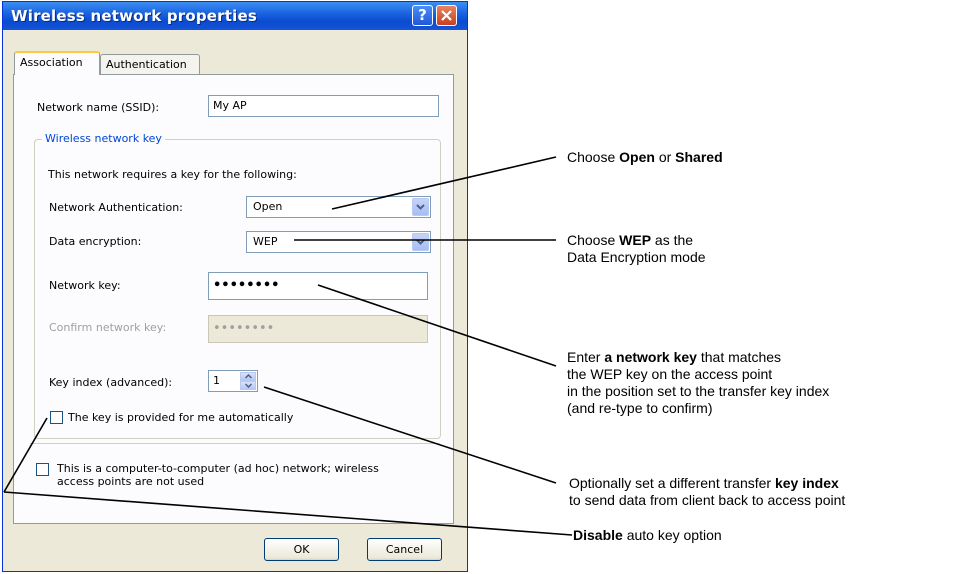 This screenshot has height=574, width=961. I want to click on tab-association-label: Association, so click(51, 62).